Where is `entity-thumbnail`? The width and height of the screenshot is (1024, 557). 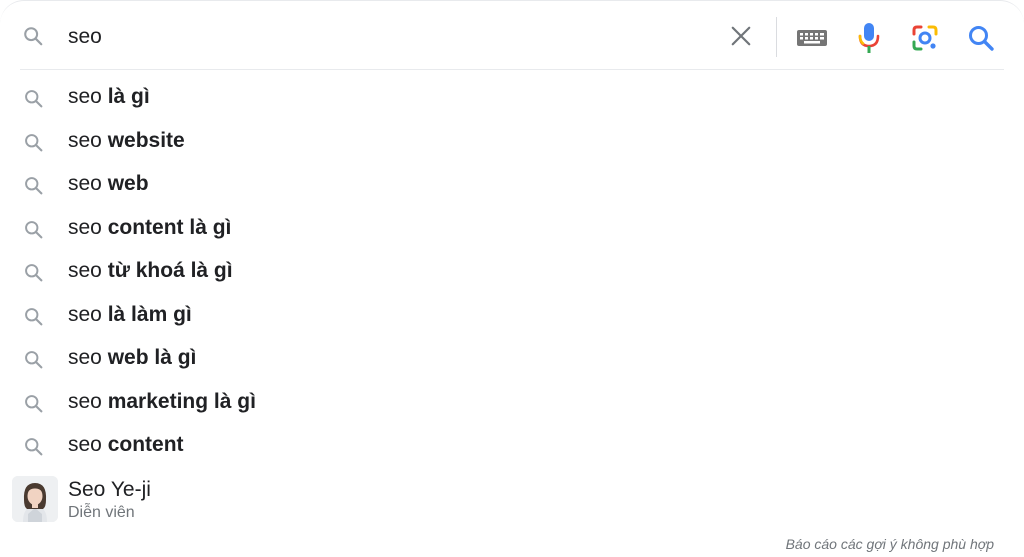 entity-thumbnail is located at coordinates (35, 499).